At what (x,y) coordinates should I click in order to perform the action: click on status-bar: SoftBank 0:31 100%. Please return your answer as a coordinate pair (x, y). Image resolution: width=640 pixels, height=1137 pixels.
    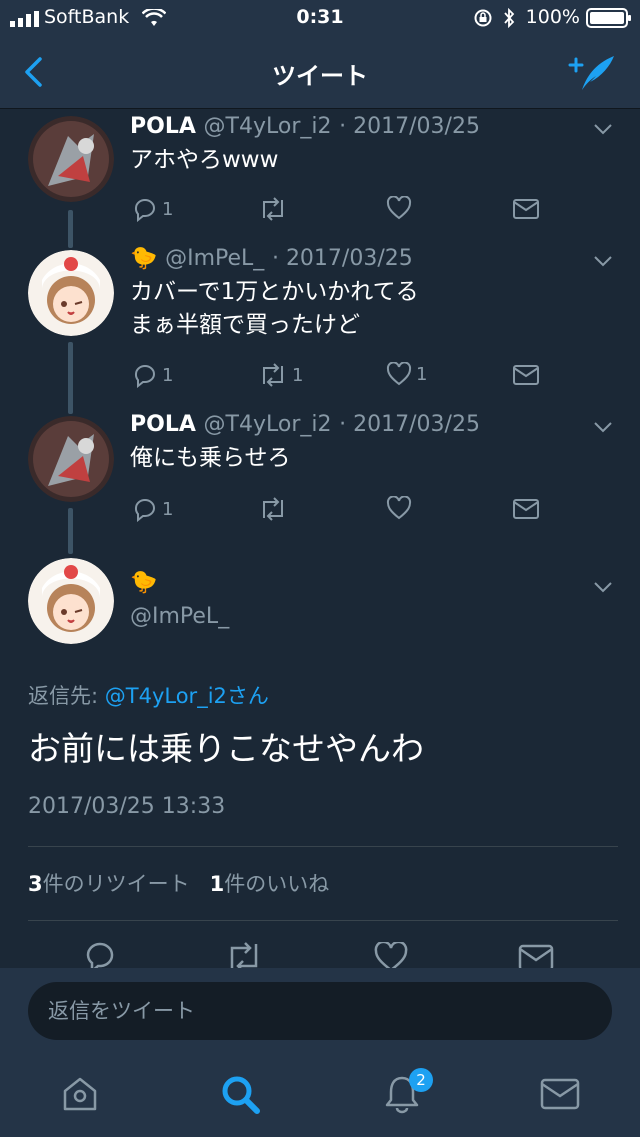
    Looking at the image, I should click on (320, 18).